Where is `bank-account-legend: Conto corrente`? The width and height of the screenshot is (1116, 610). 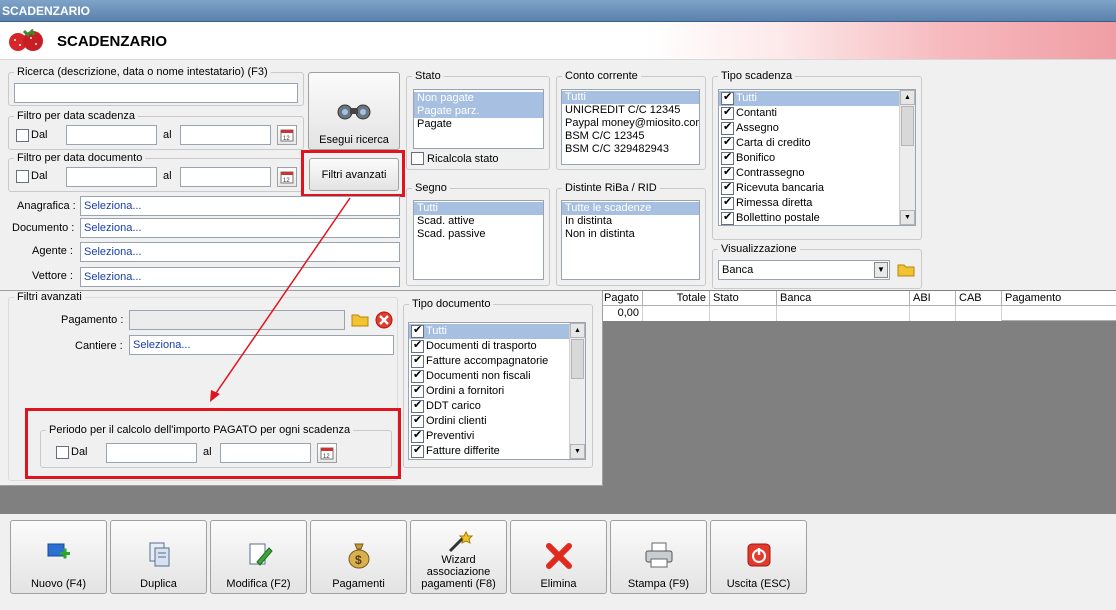 bank-account-legend: Conto corrente is located at coordinates (601, 76).